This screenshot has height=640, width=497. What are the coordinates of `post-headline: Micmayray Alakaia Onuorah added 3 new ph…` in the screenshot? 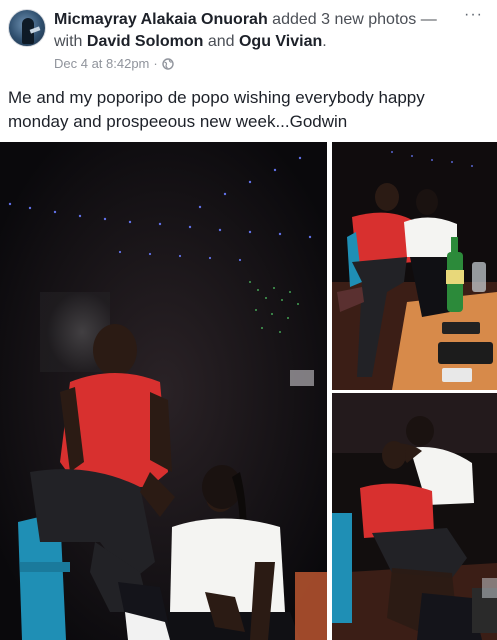 It's located at (254, 31).